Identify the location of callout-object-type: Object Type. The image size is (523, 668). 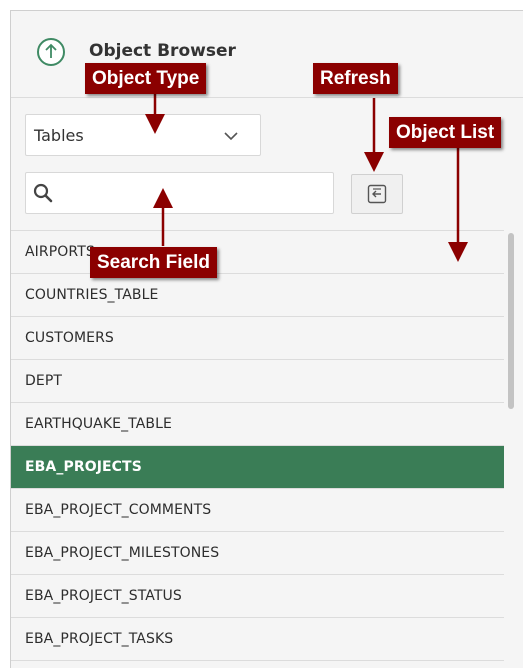
(146, 78).